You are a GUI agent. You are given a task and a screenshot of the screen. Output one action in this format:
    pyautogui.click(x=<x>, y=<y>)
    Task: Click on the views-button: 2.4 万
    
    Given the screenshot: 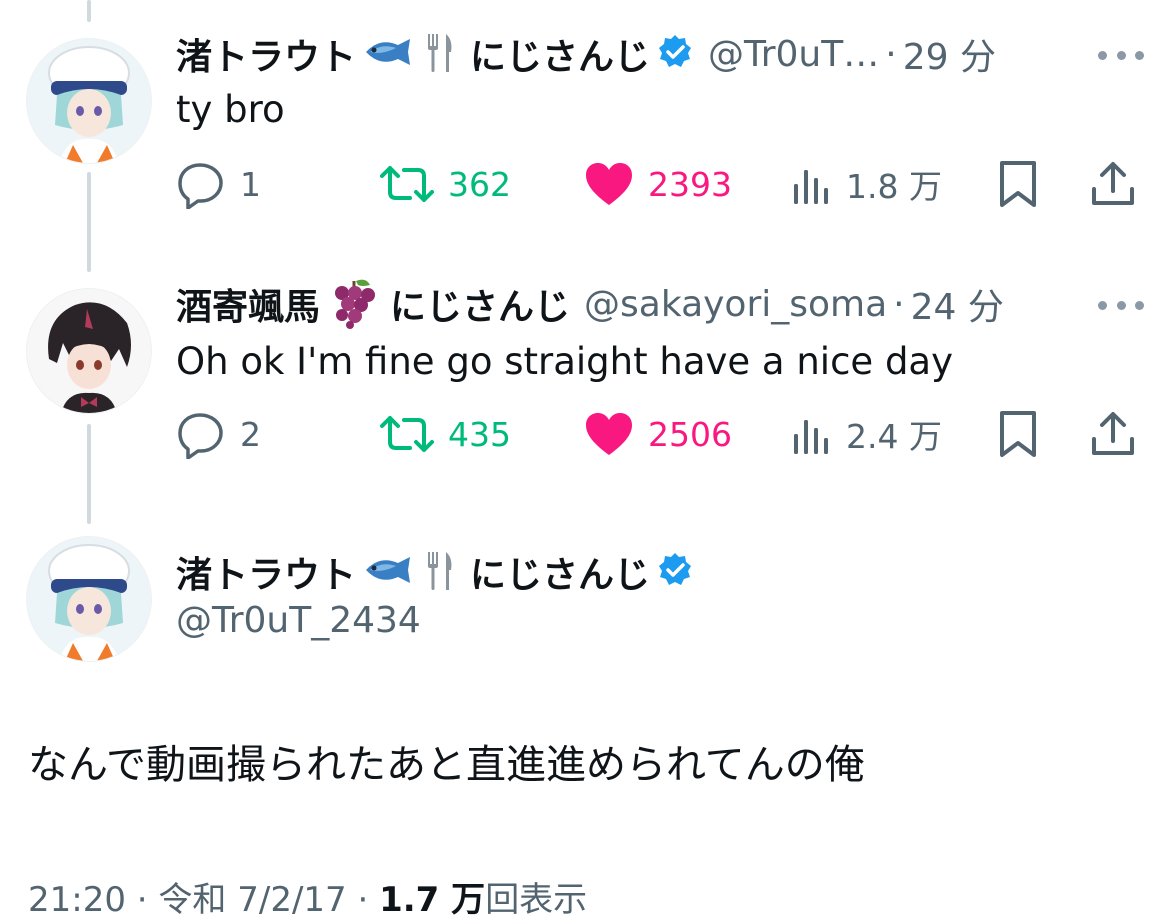 What is the action you would take?
    pyautogui.click(x=867, y=434)
    